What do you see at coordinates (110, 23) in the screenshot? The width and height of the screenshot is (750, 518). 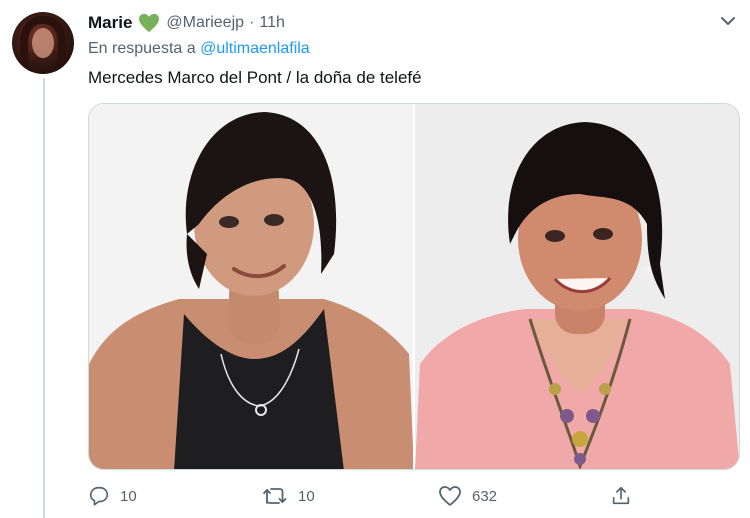 I see `author-name: Marie` at bounding box center [110, 23].